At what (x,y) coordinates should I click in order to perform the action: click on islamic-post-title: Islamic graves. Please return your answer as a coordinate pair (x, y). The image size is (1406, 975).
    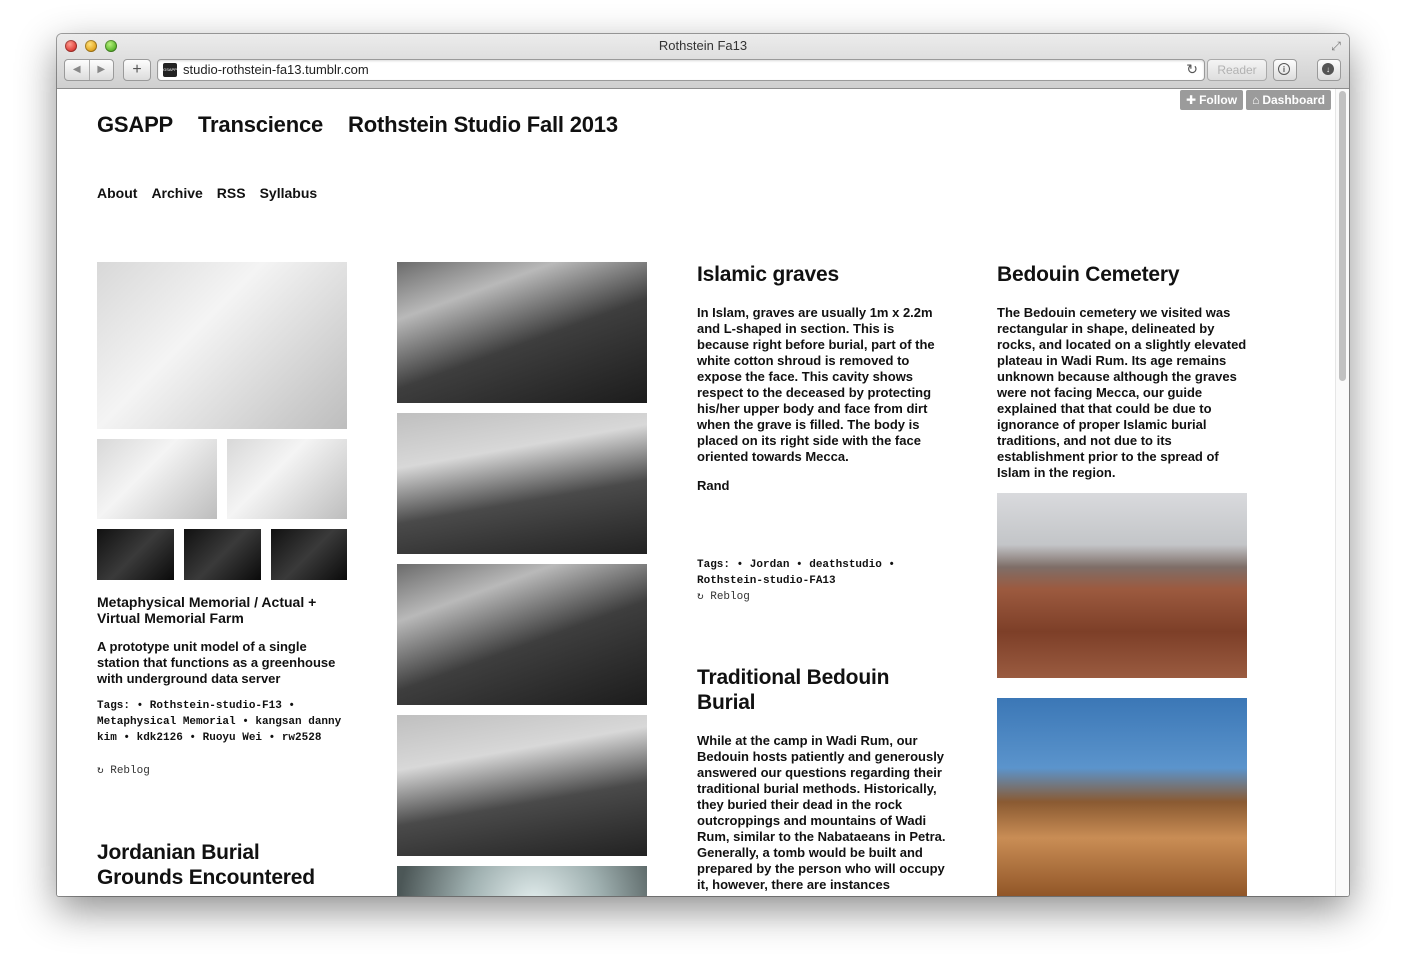
    Looking at the image, I should click on (822, 274).